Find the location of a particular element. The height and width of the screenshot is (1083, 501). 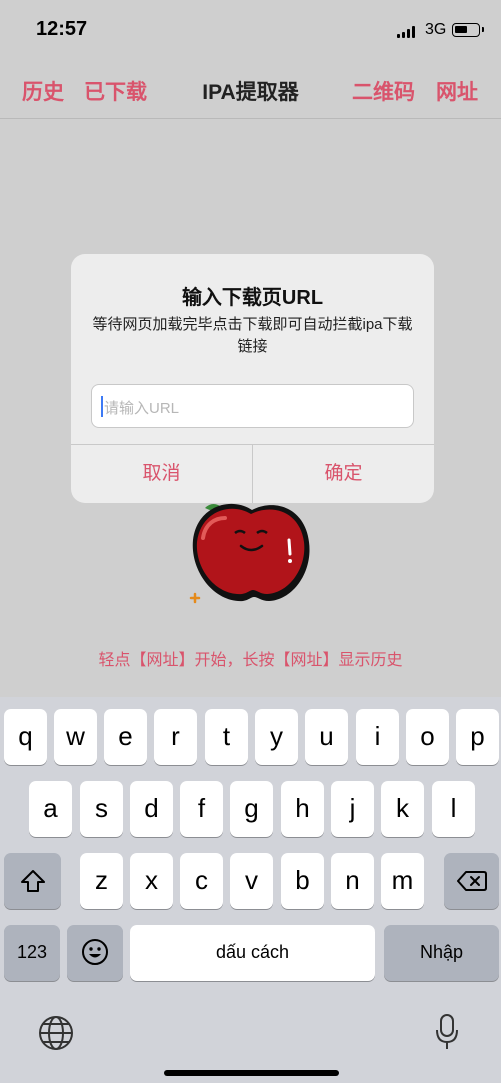

key-c: c is located at coordinates (201, 881).